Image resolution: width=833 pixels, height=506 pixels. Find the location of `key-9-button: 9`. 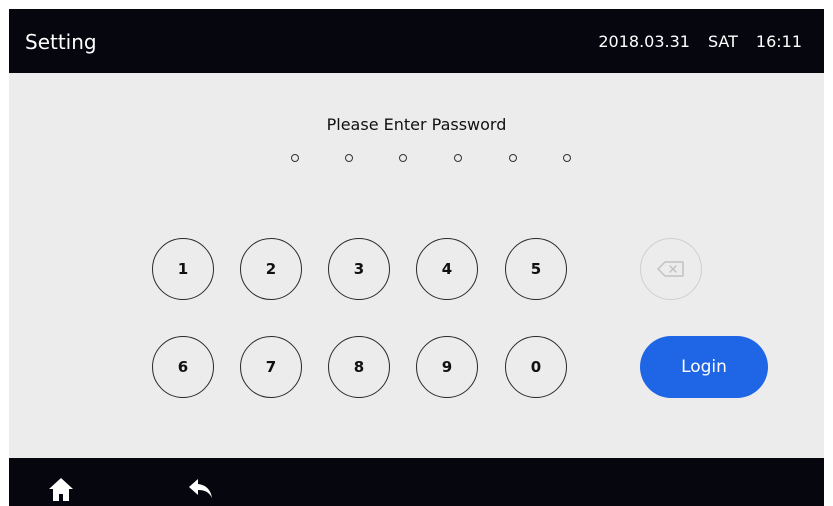

key-9-button: 9 is located at coordinates (447, 367).